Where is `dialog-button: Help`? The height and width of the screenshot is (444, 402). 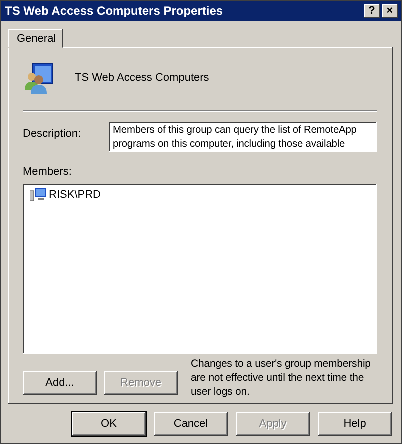
dialog-button: Help is located at coordinates (355, 424).